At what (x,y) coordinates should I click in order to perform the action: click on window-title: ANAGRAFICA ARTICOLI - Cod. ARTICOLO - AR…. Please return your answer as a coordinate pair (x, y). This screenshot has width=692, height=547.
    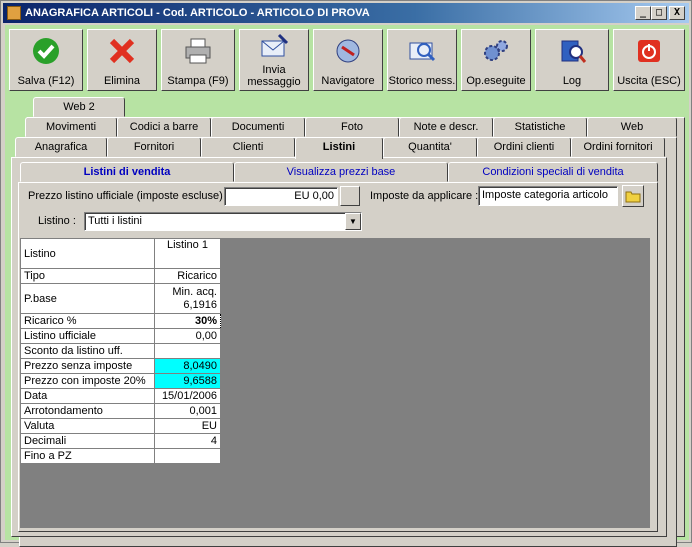
    Looking at the image, I should click on (197, 13).